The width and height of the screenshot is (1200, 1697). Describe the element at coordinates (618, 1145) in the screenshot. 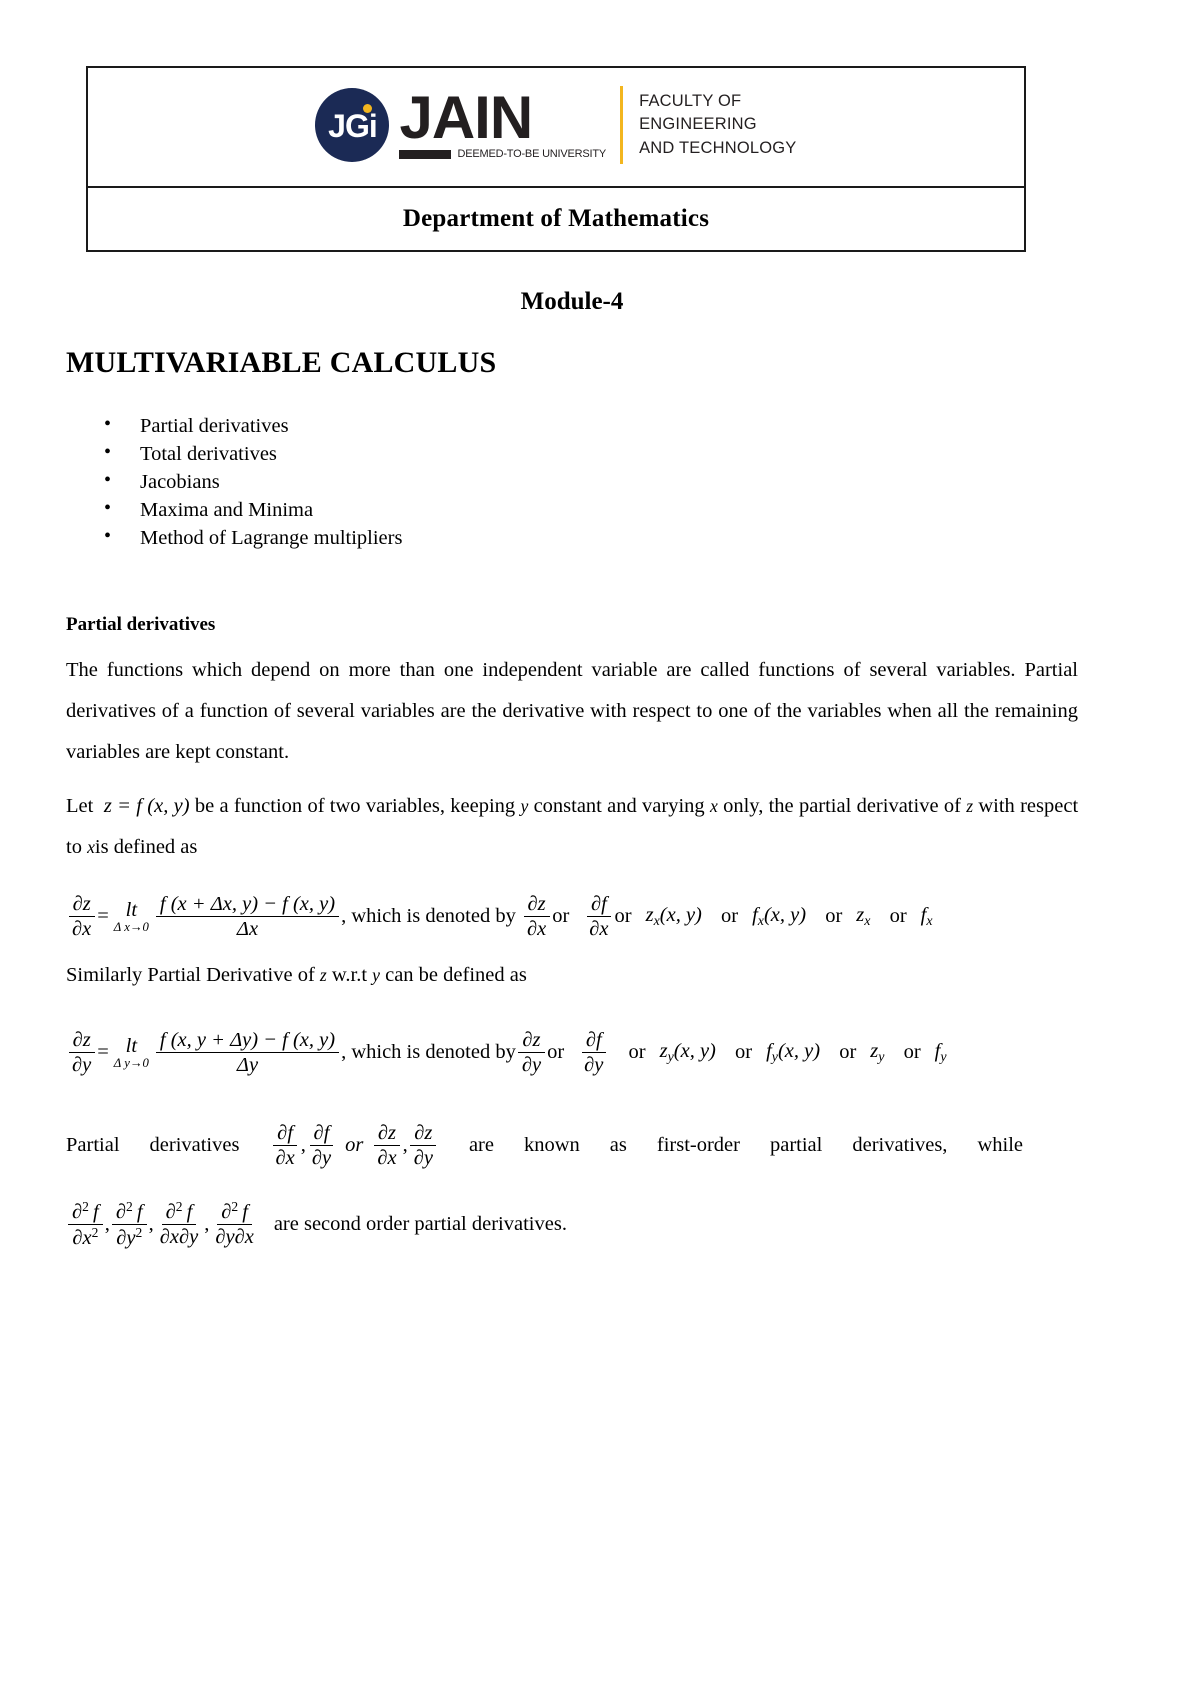

I see `known-as-word-3: as` at that location.